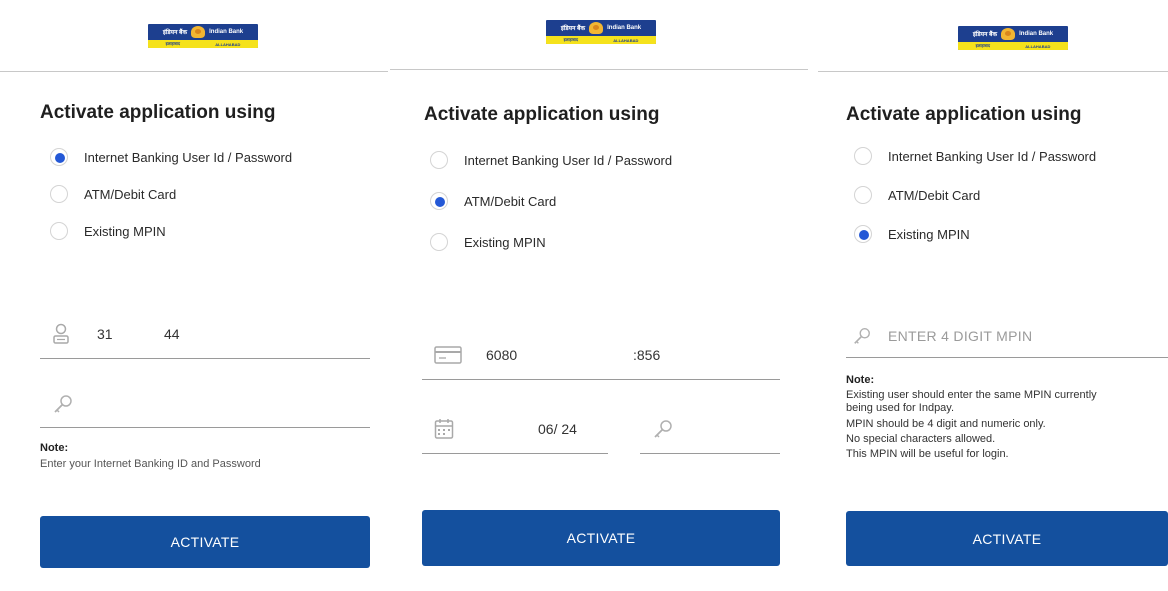 The width and height of the screenshot is (1168, 591). What do you see at coordinates (444, 429) in the screenshot?
I see `calendar-icon` at bounding box center [444, 429].